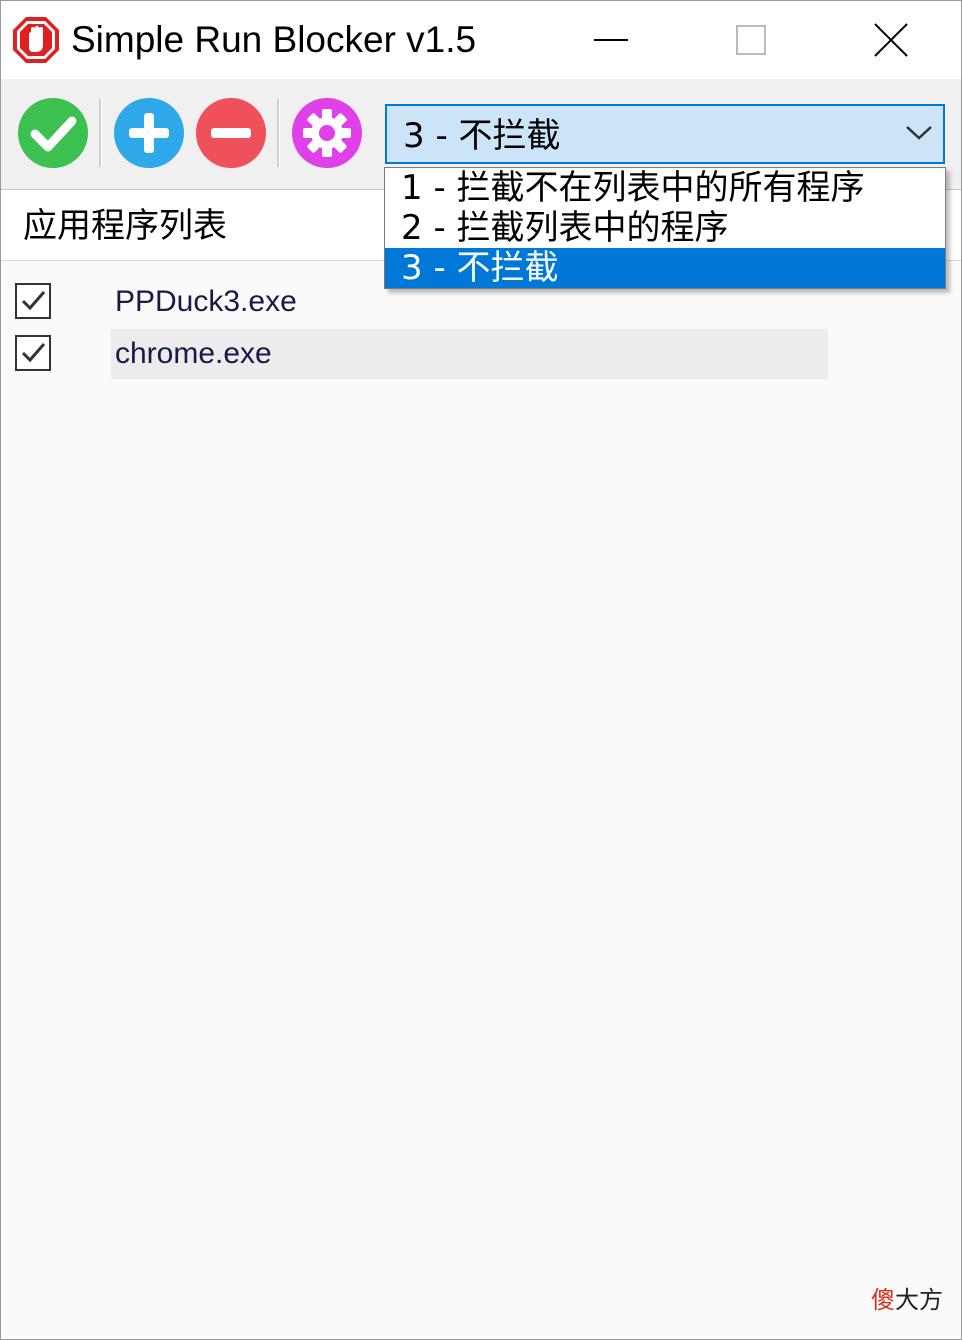  I want to click on minimize-icon, so click(611, 40).